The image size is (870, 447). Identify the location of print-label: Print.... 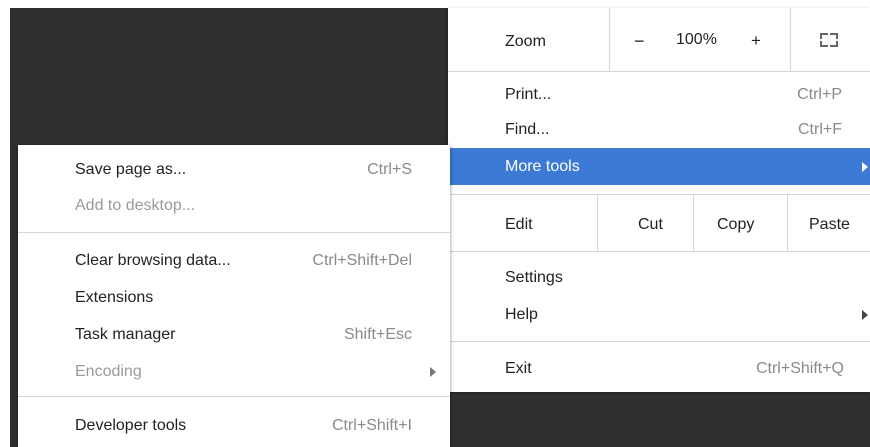
(528, 94).